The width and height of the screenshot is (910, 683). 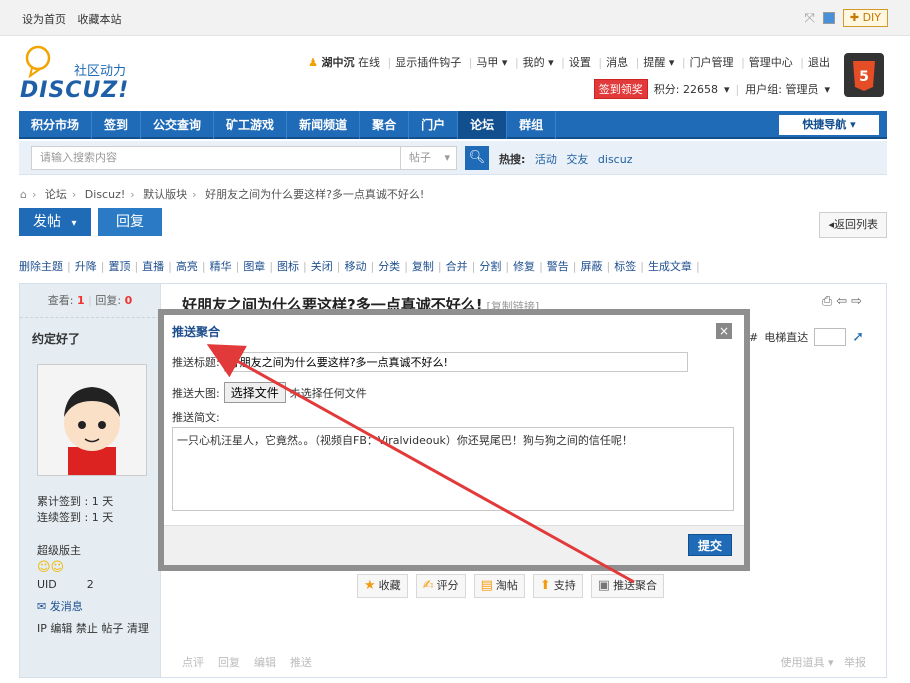 I want to click on mod-action: 图标, so click(x=288, y=266).